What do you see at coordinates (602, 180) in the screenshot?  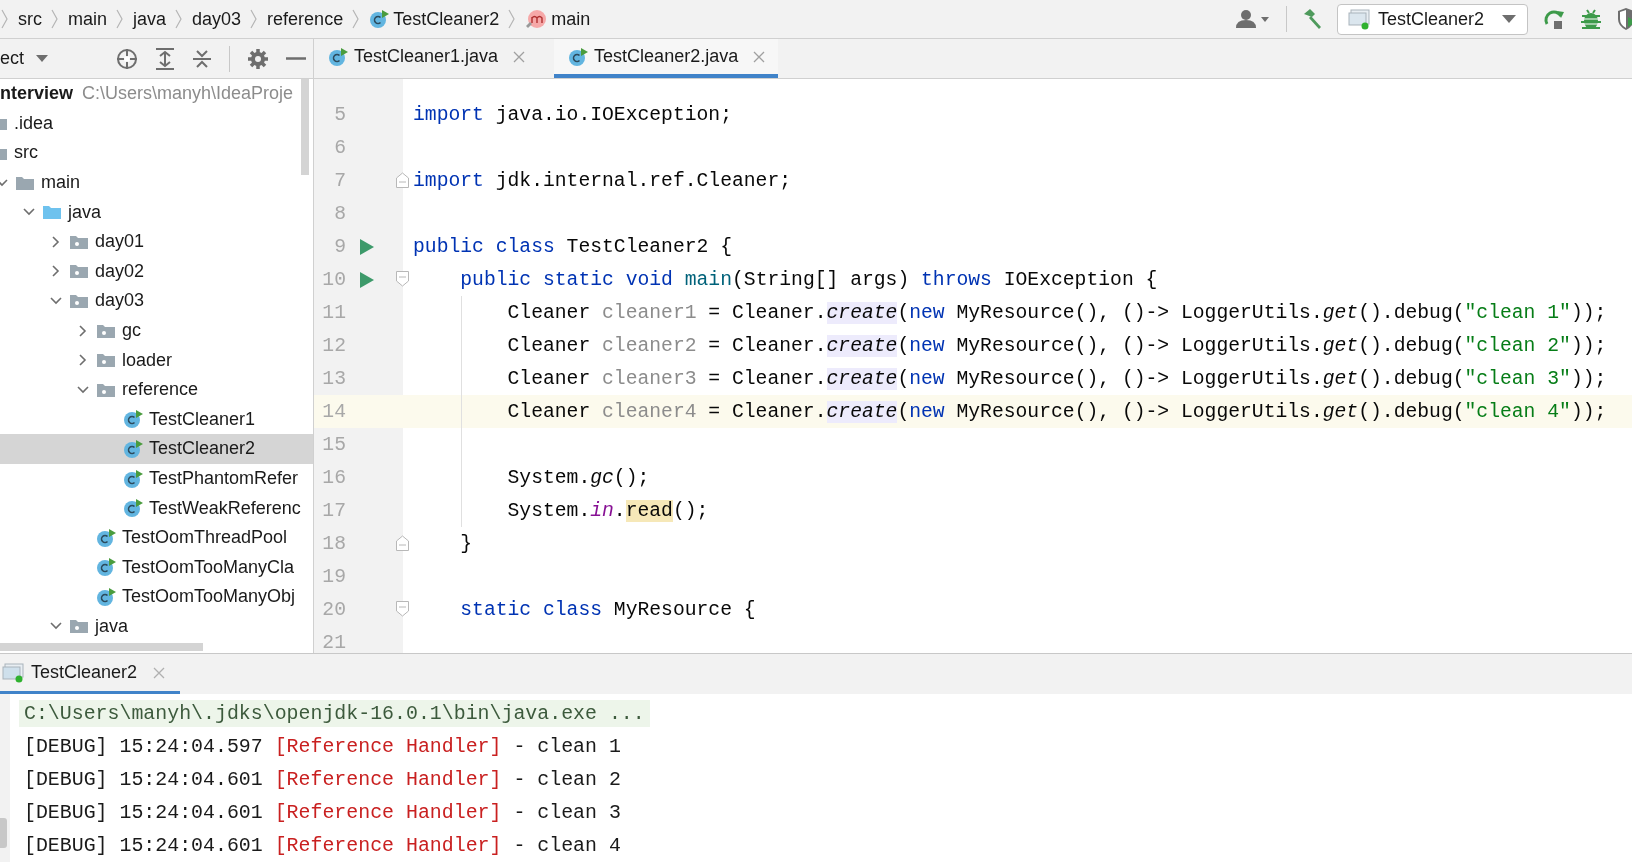 I see `code-line: import jdk.internal.ref.Cleaner;` at bounding box center [602, 180].